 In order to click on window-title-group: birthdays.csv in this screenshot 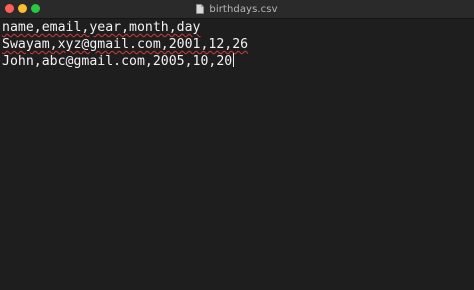, I will do `click(237, 9)`.